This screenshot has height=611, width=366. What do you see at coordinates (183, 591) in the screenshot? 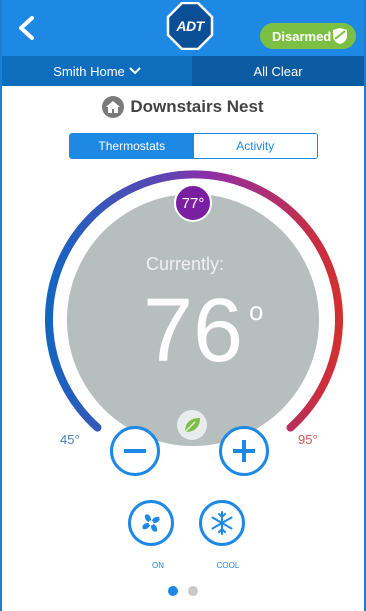
I see `page-indicator` at bounding box center [183, 591].